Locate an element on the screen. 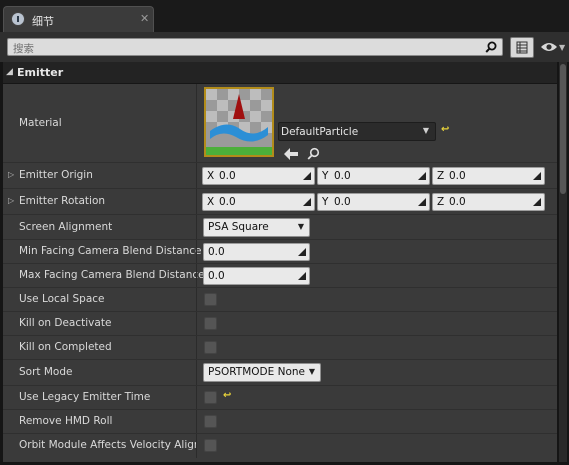 The height and width of the screenshot is (465, 569). property-label: Min Facing Camera Blend Distance is located at coordinates (110, 251).